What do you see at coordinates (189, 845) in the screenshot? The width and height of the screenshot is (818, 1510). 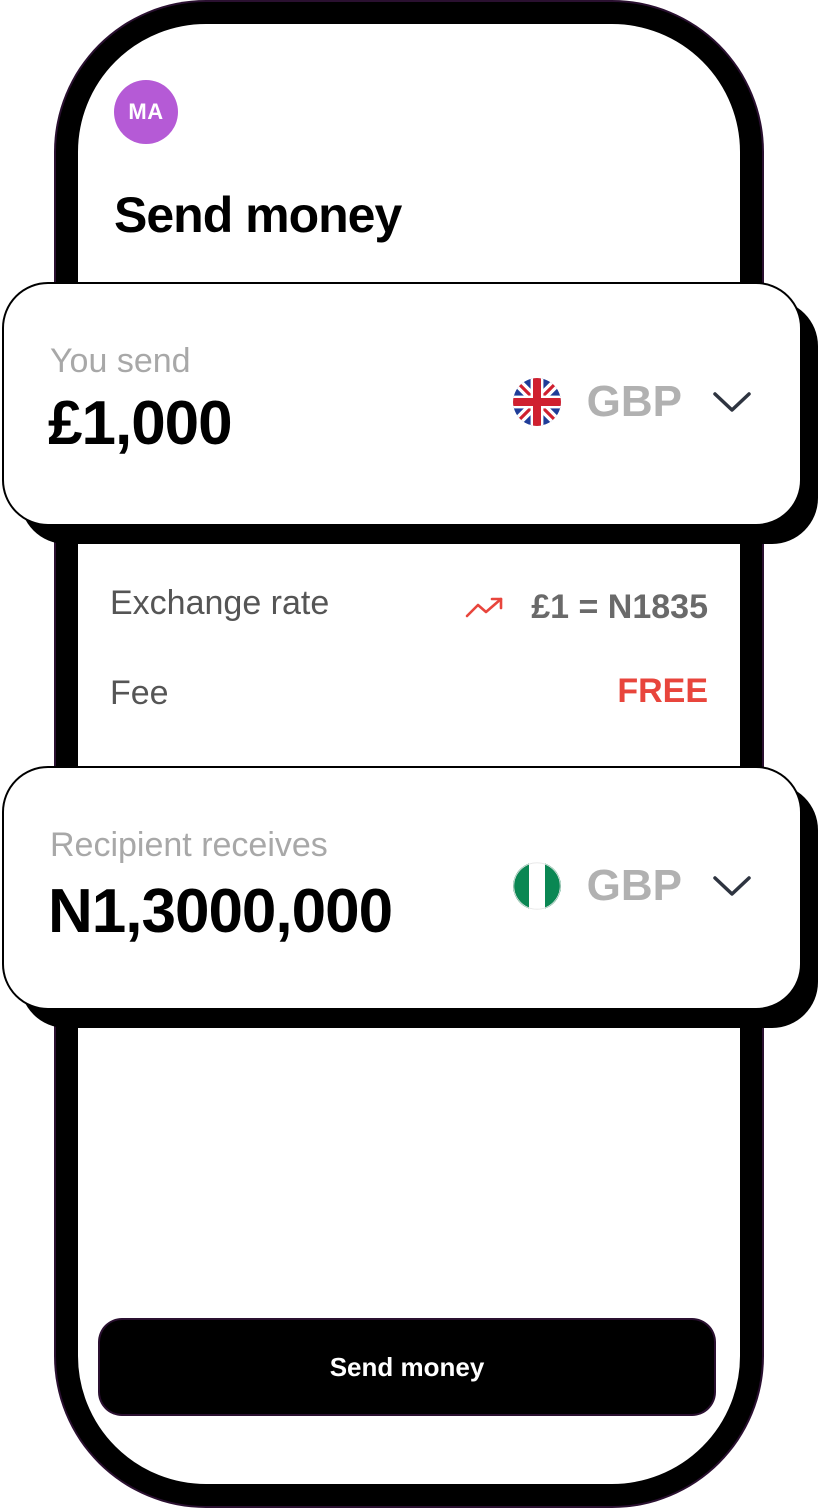 I see `receive-label: Recipient receives` at bounding box center [189, 845].